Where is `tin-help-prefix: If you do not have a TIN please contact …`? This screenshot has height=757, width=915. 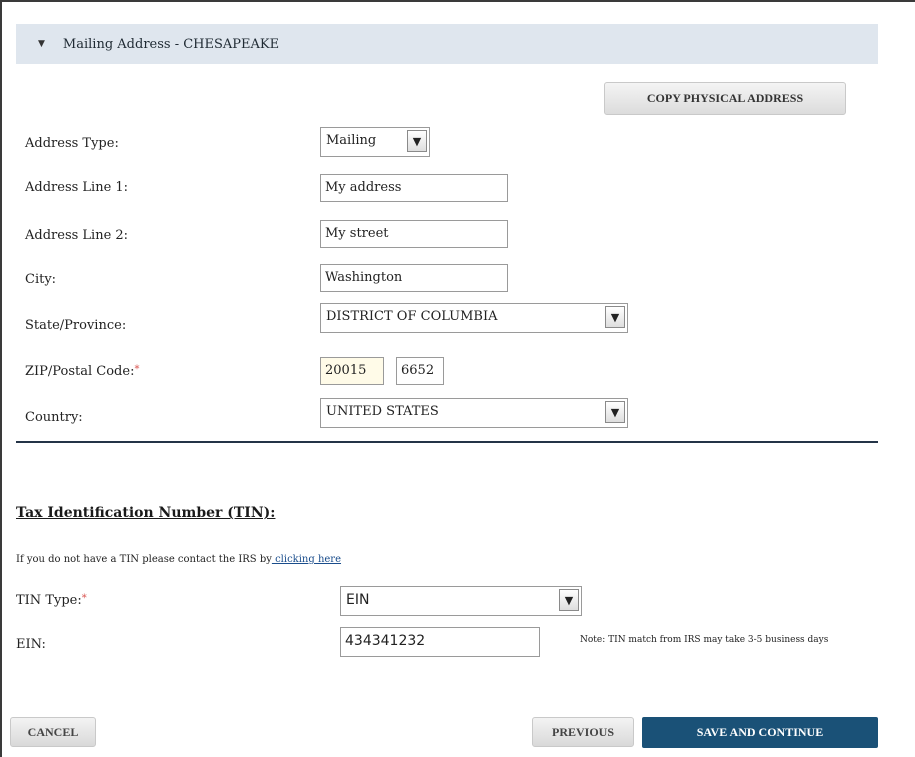 tin-help-prefix: If you do not have a TIN please contact … is located at coordinates (144, 559).